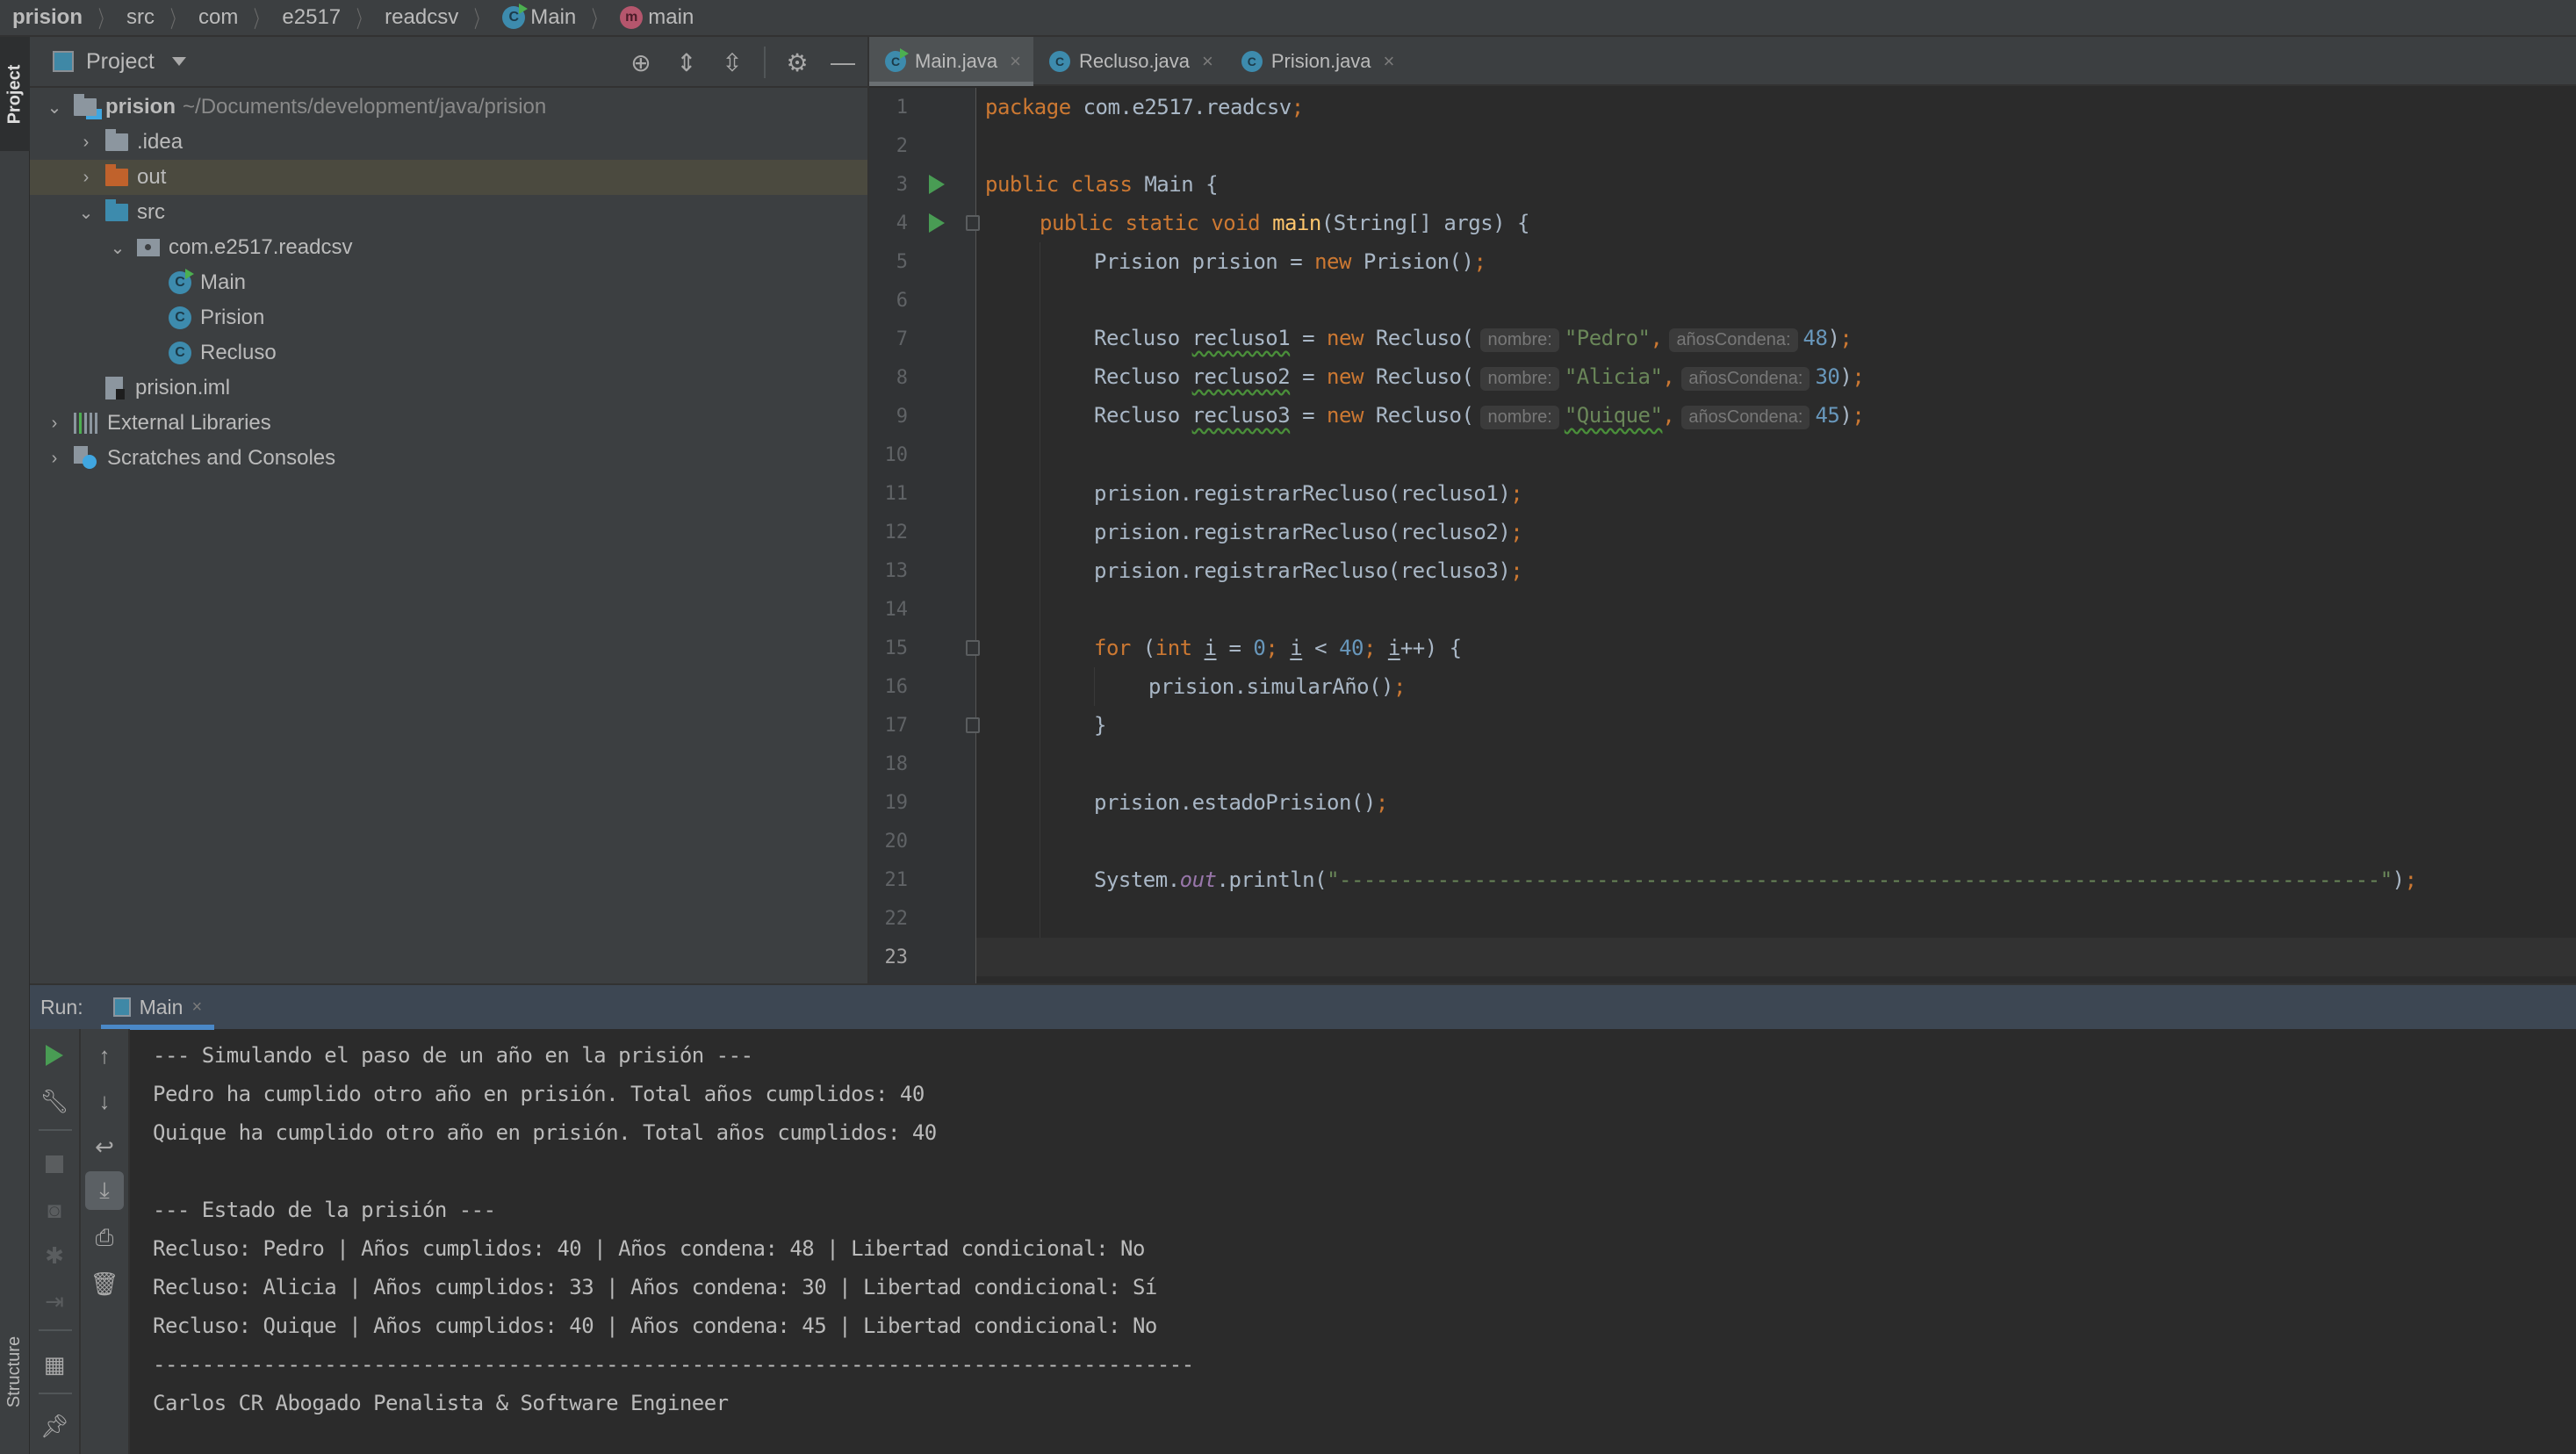 The height and width of the screenshot is (1454, 2576). What do you see at coordinates (1303, 1006) in the screenshot?
I see `run-panel-header: Run: Main ×` at bounding box center [1303, 1006].